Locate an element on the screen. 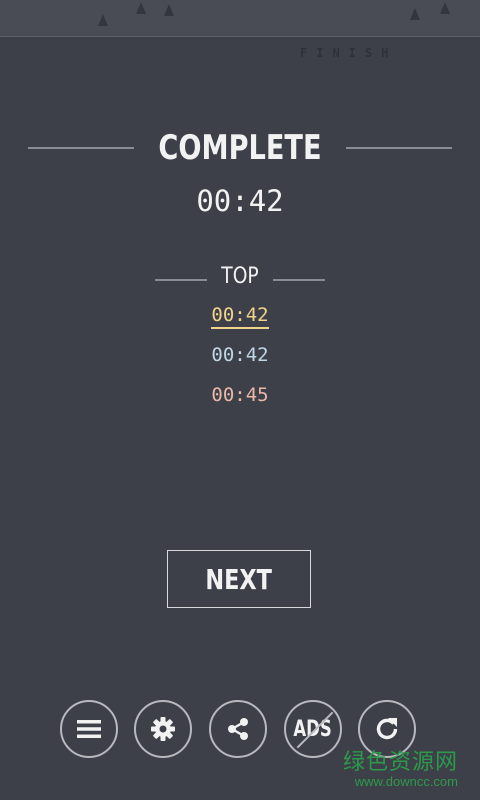 Image resolution: width=480 pixels, height=800 pixels. leaderboard-entry-1: 00:42 is located at coordinates (240, 316).